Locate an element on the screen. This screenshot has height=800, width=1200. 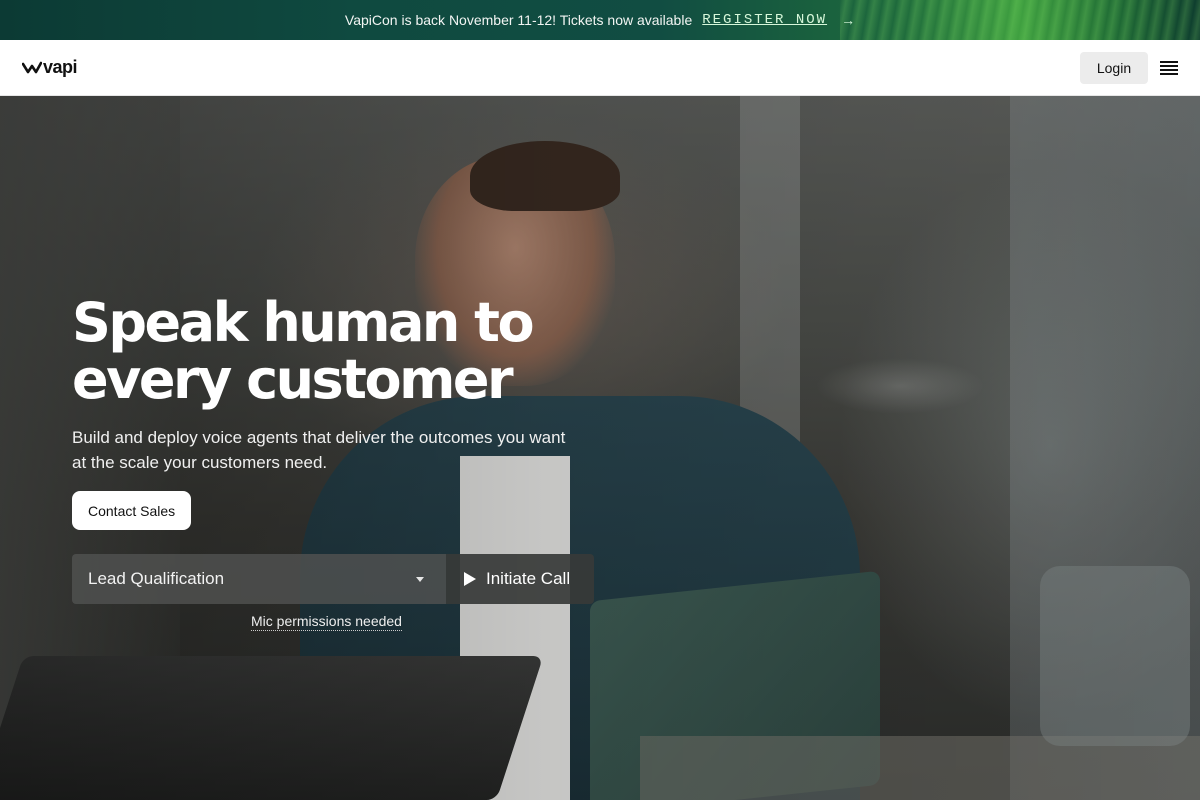
demo-call-bar: Lead Qualification Initiate Call is located at coordinates (333, 579).